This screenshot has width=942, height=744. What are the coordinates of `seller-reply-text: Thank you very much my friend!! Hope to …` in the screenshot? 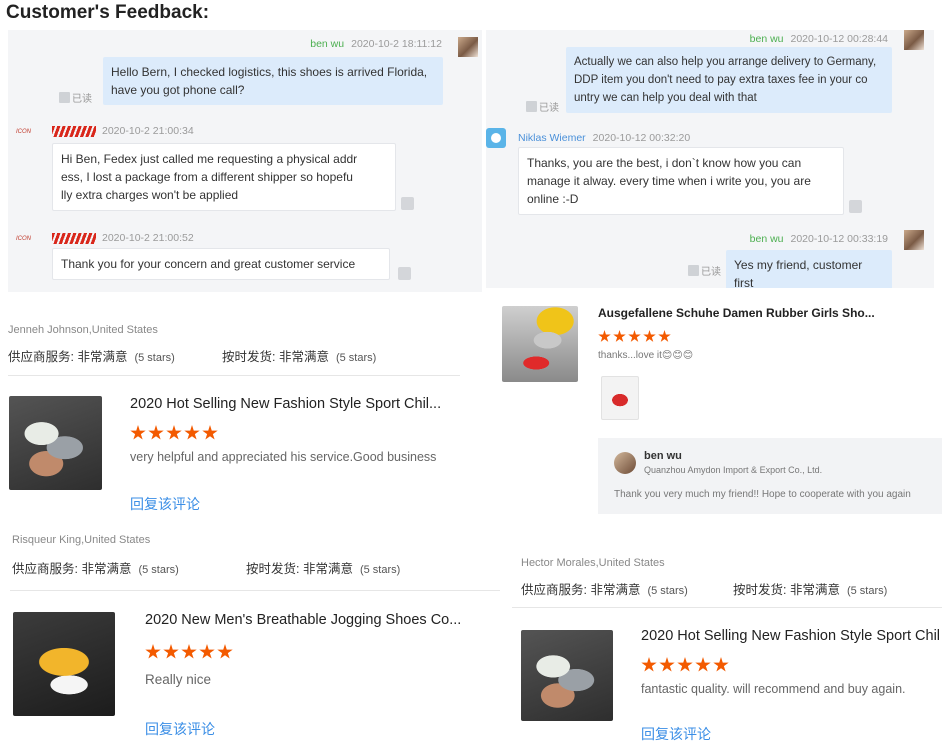 It's located at (762, 494).